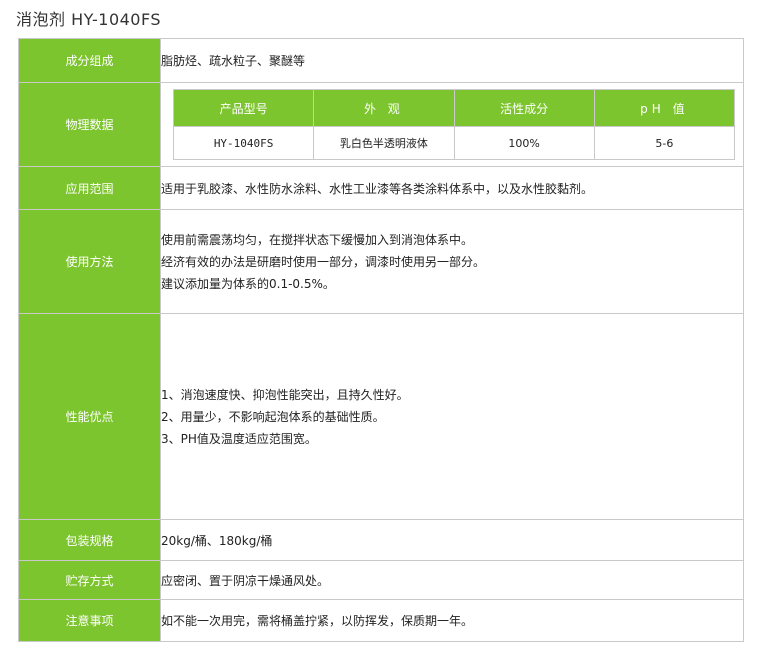  I want to click on value-active-content: 100%, so click(524, 143).